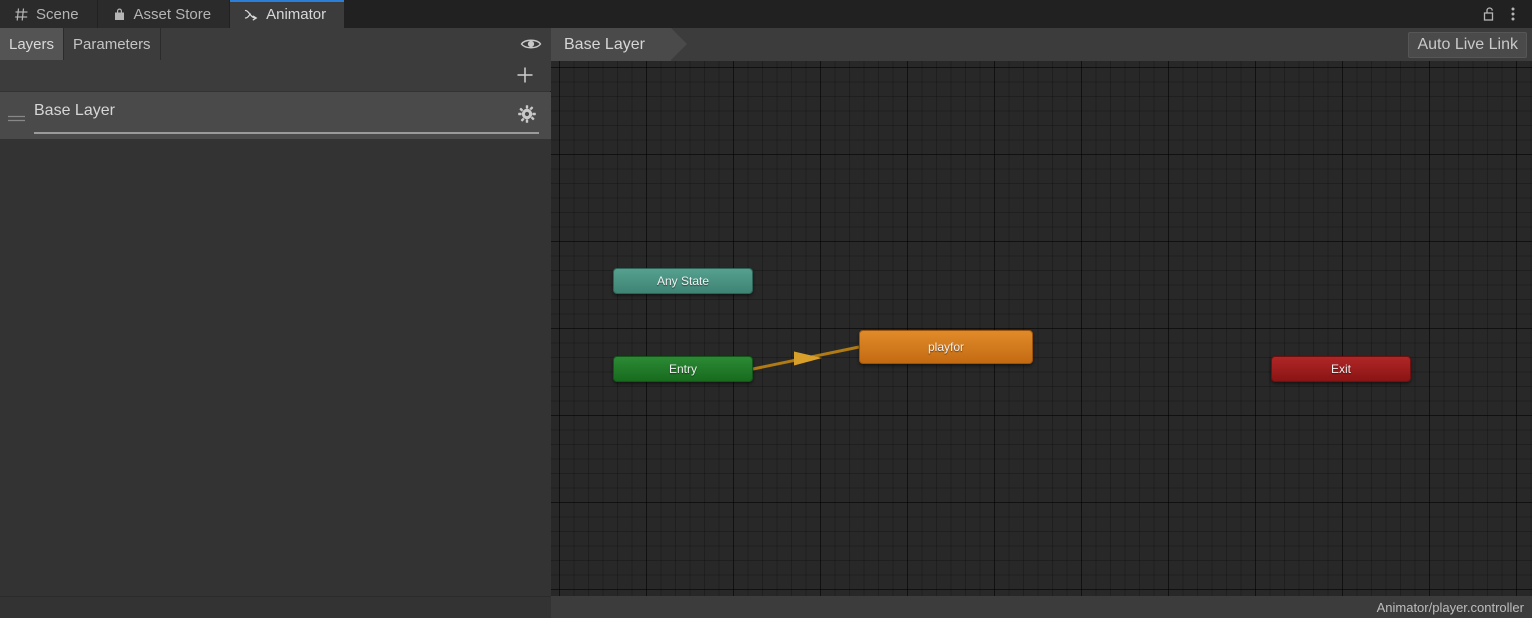 The image size is (1532, 618). What do you see at coordinates (336, 44) in the screenshot?
I see `layers-toolbar-spacer` at bounding box center [336, 44].